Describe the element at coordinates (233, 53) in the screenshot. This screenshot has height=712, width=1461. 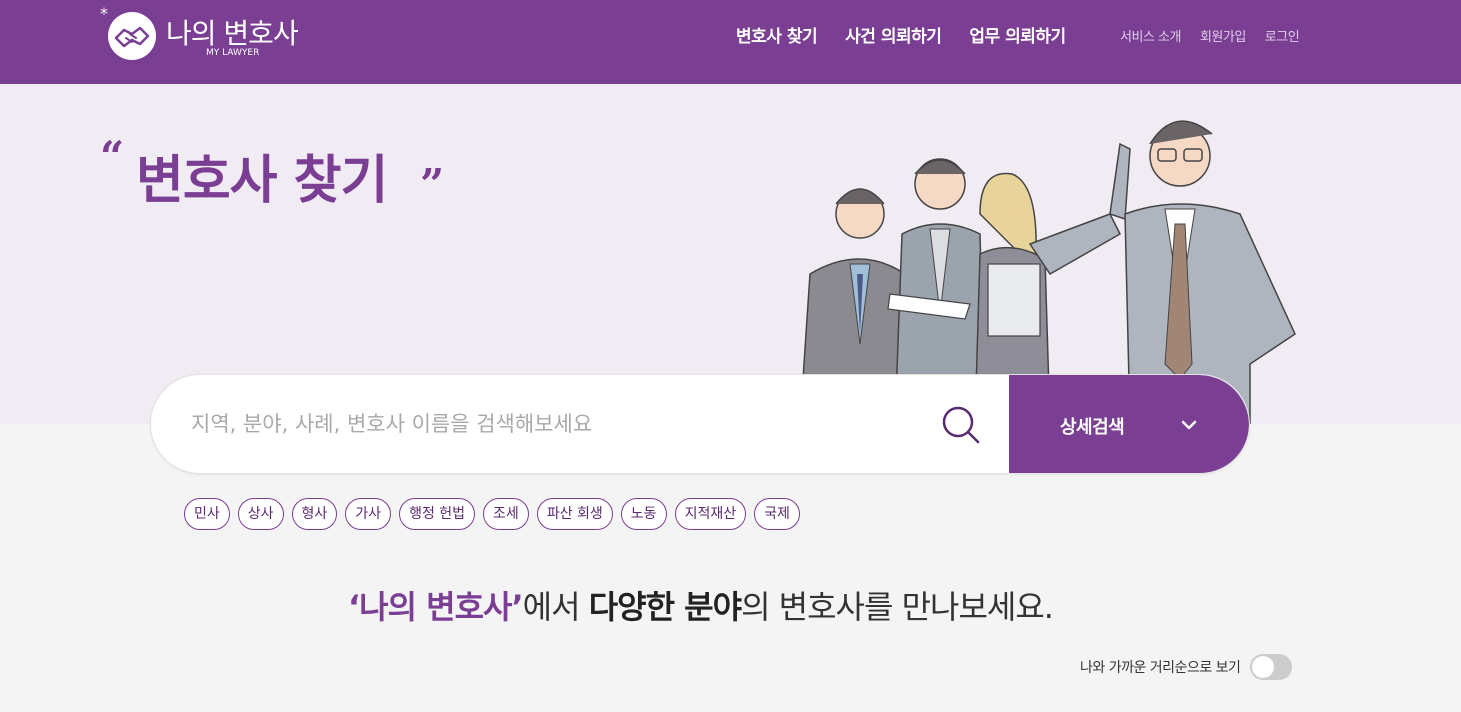
I see `logo-subtitle: MY LAWYER` at that location.